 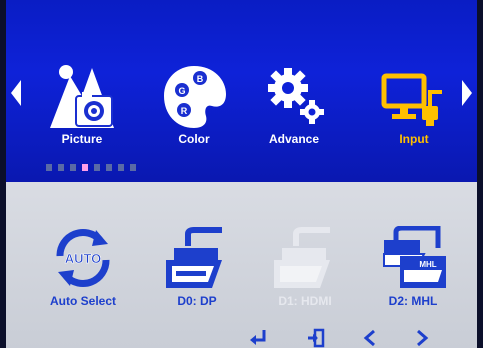 I want to click on displayport-connector-icon, so click(x=194, y=257).